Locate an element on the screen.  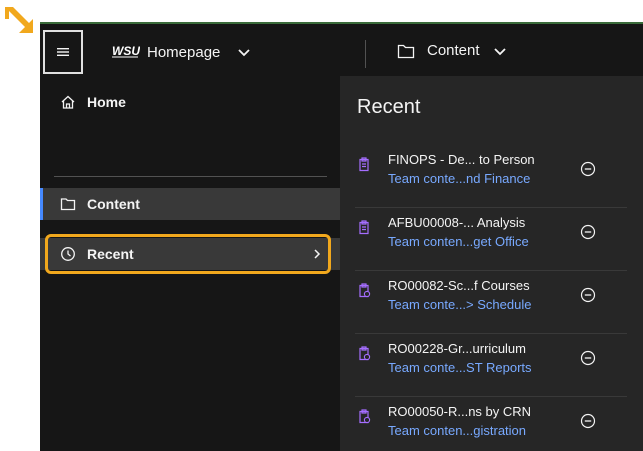
recent-item-path: Team conten...gistration is located at coordinates (457, 430).